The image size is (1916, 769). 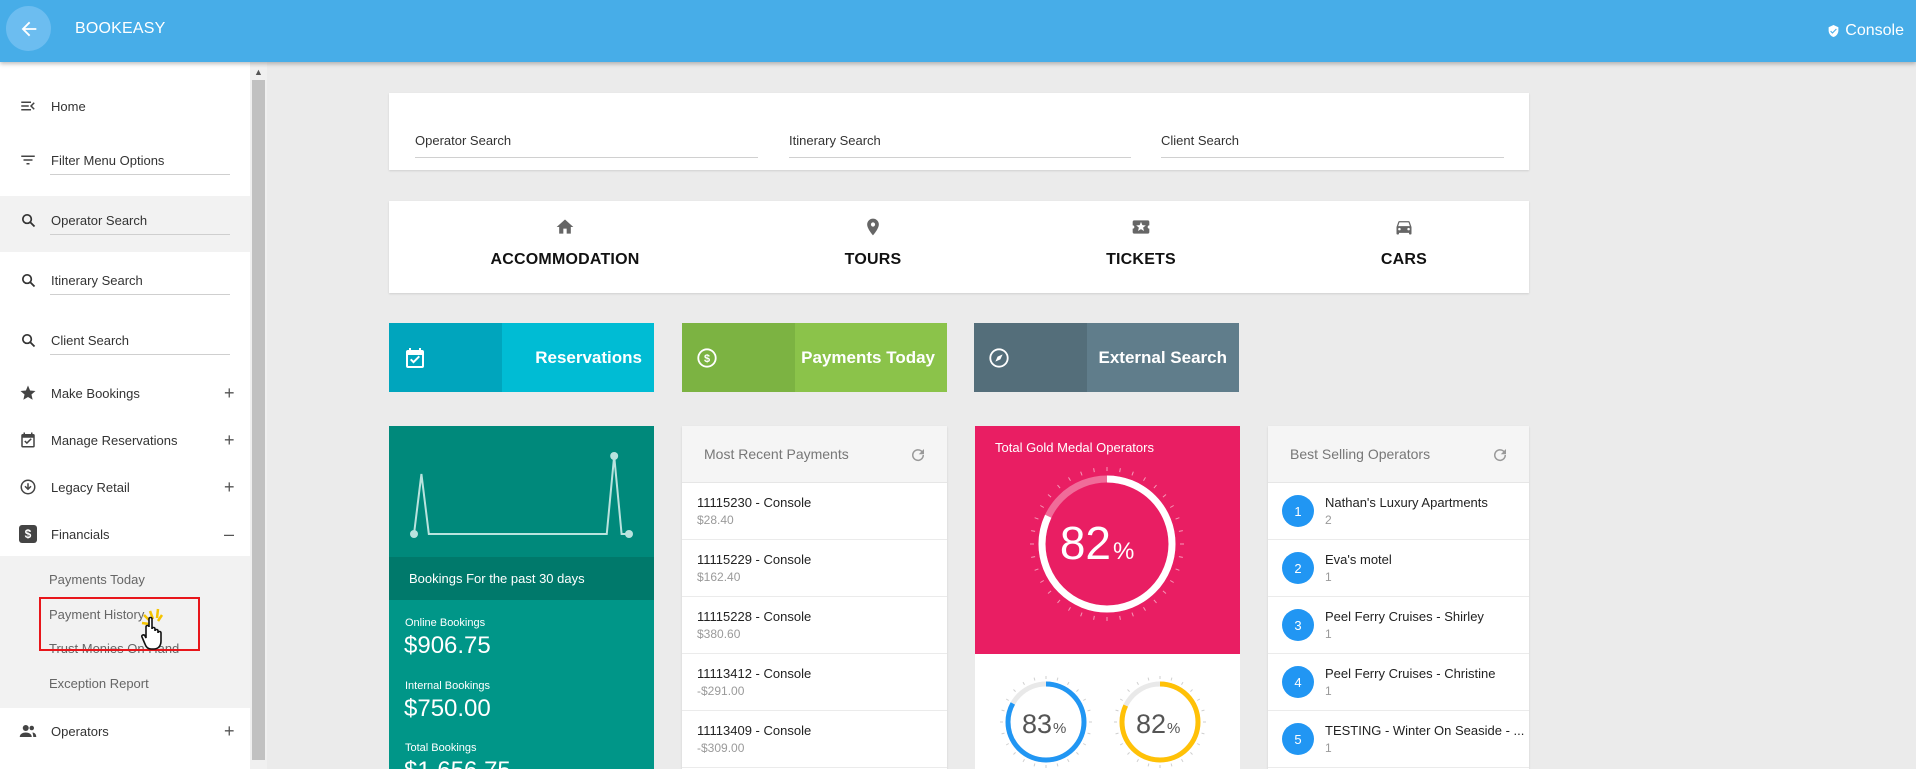 What do you see at coordinates (1298, 739) in the screenshot?
I see `rank-badge: 5` at bounding box center [1298, 739].